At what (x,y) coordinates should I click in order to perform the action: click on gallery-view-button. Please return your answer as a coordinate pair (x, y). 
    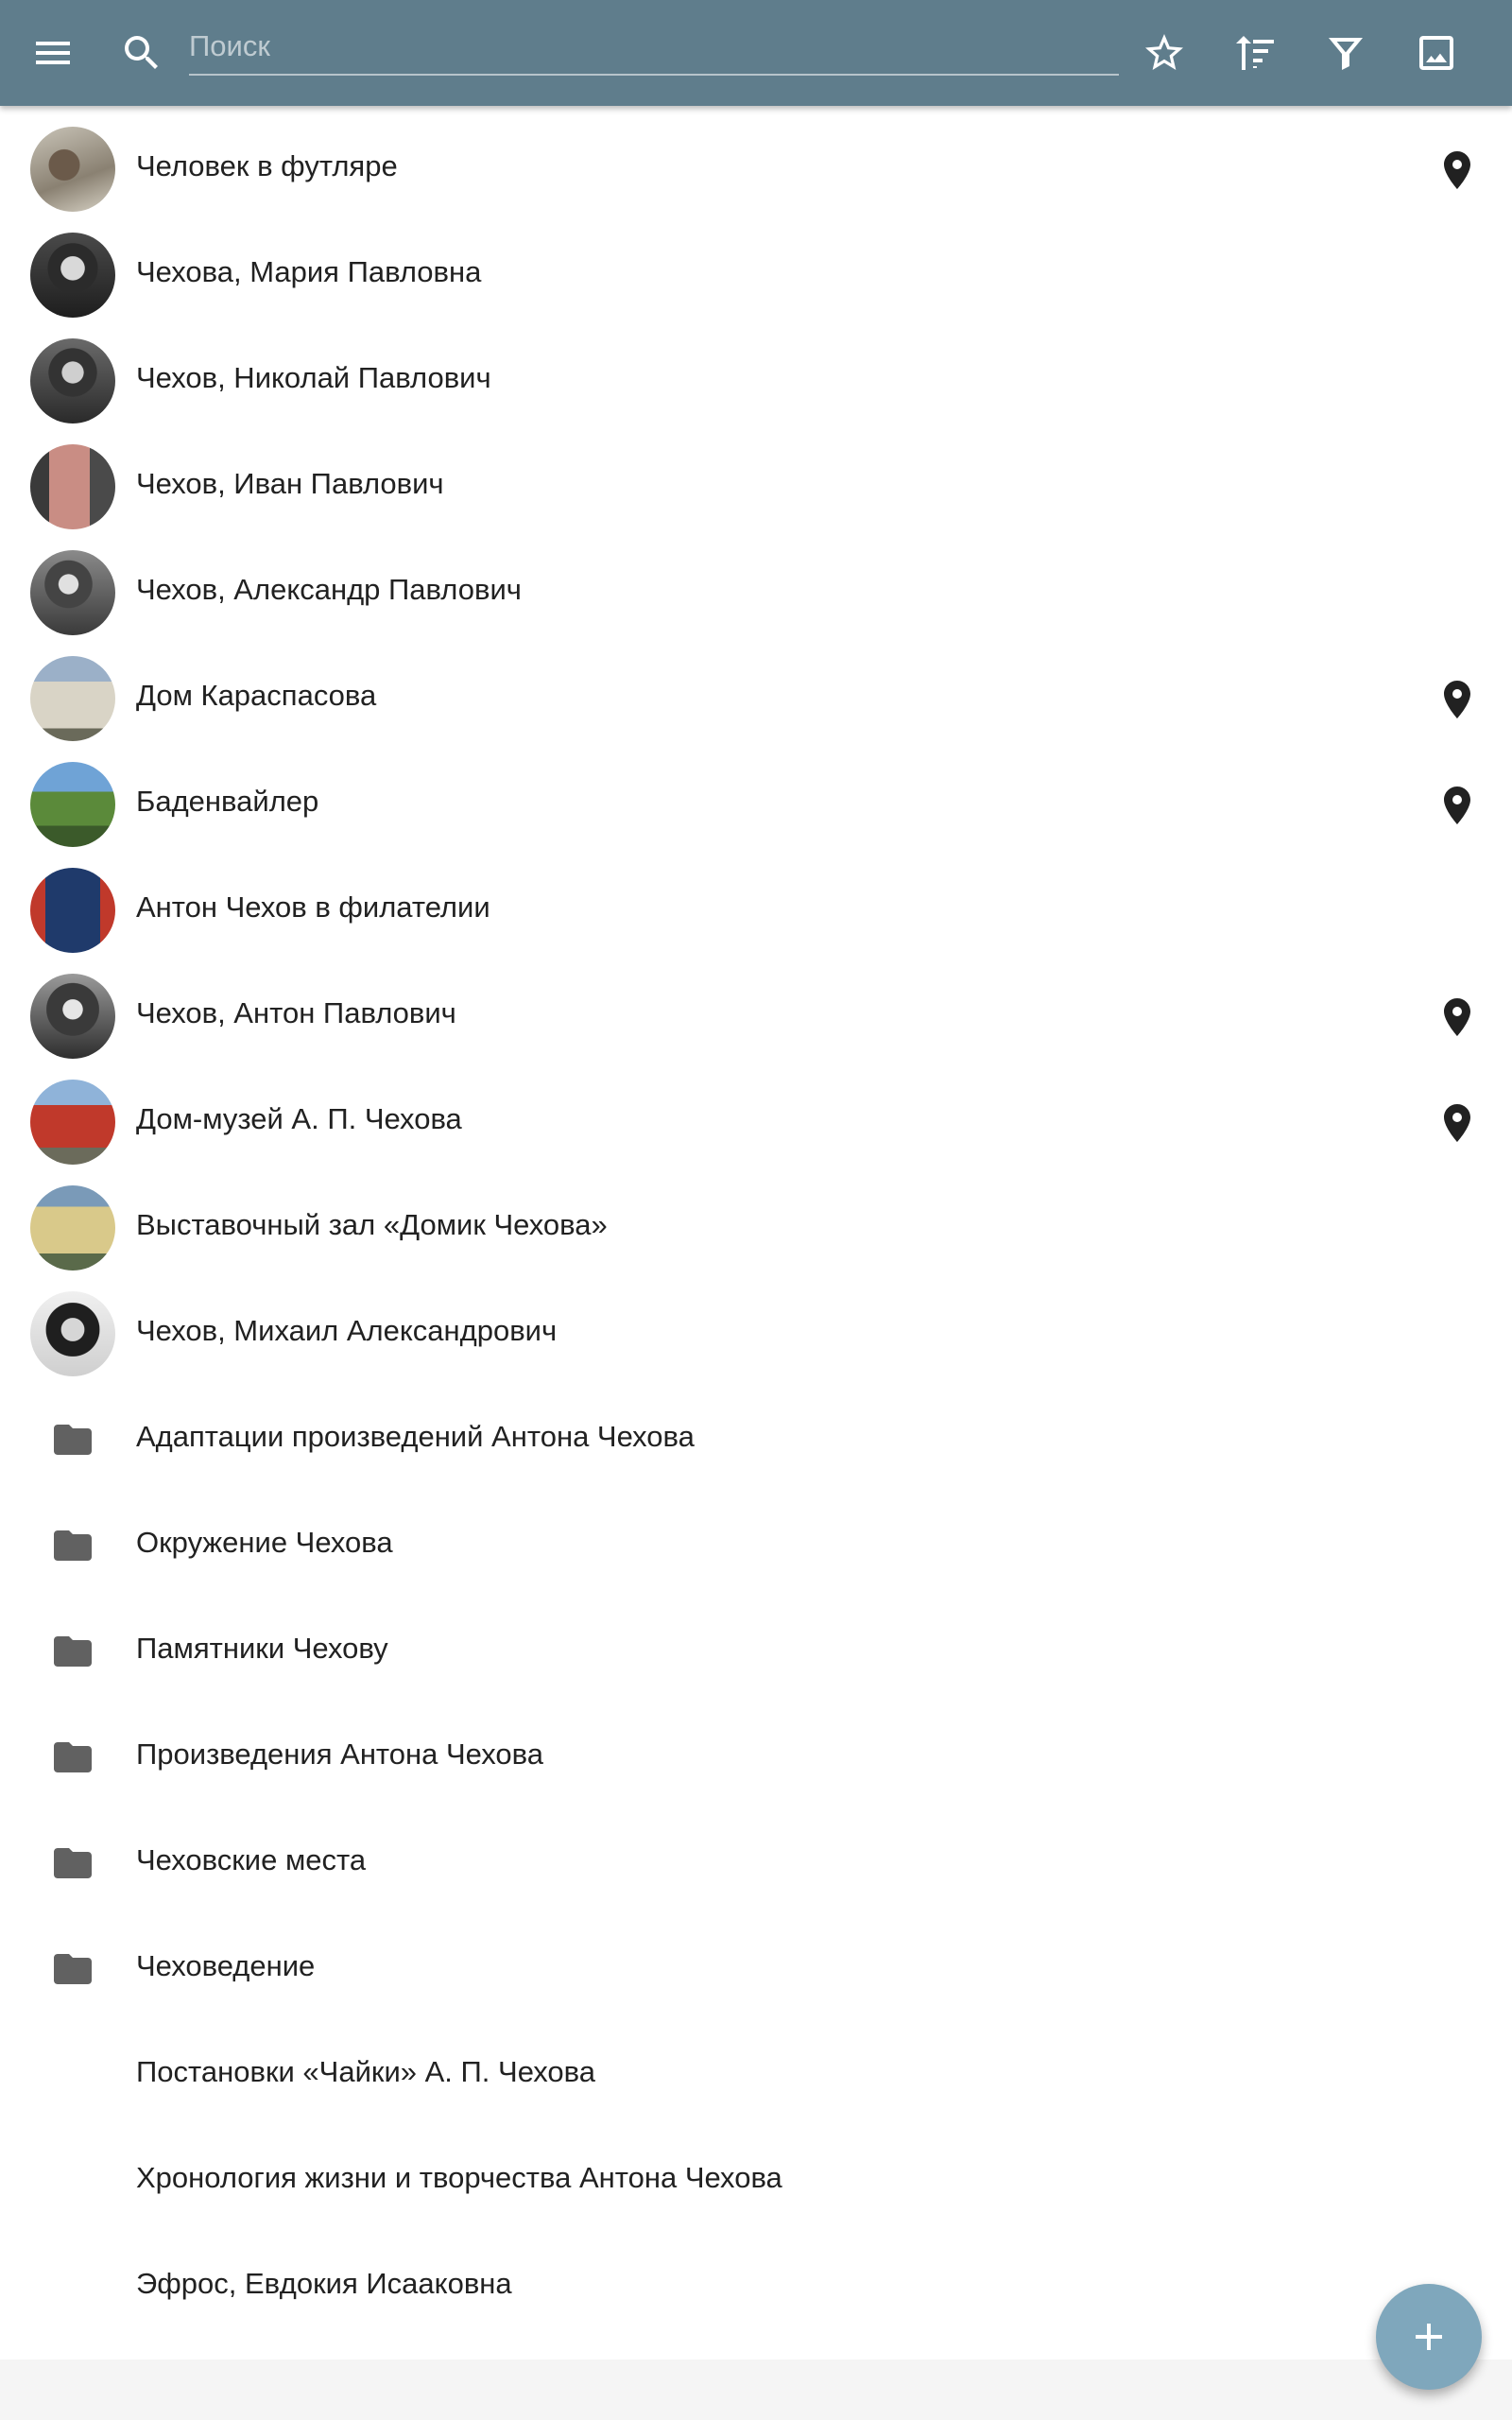
    Looking at the image, I should click on (1436, 53).